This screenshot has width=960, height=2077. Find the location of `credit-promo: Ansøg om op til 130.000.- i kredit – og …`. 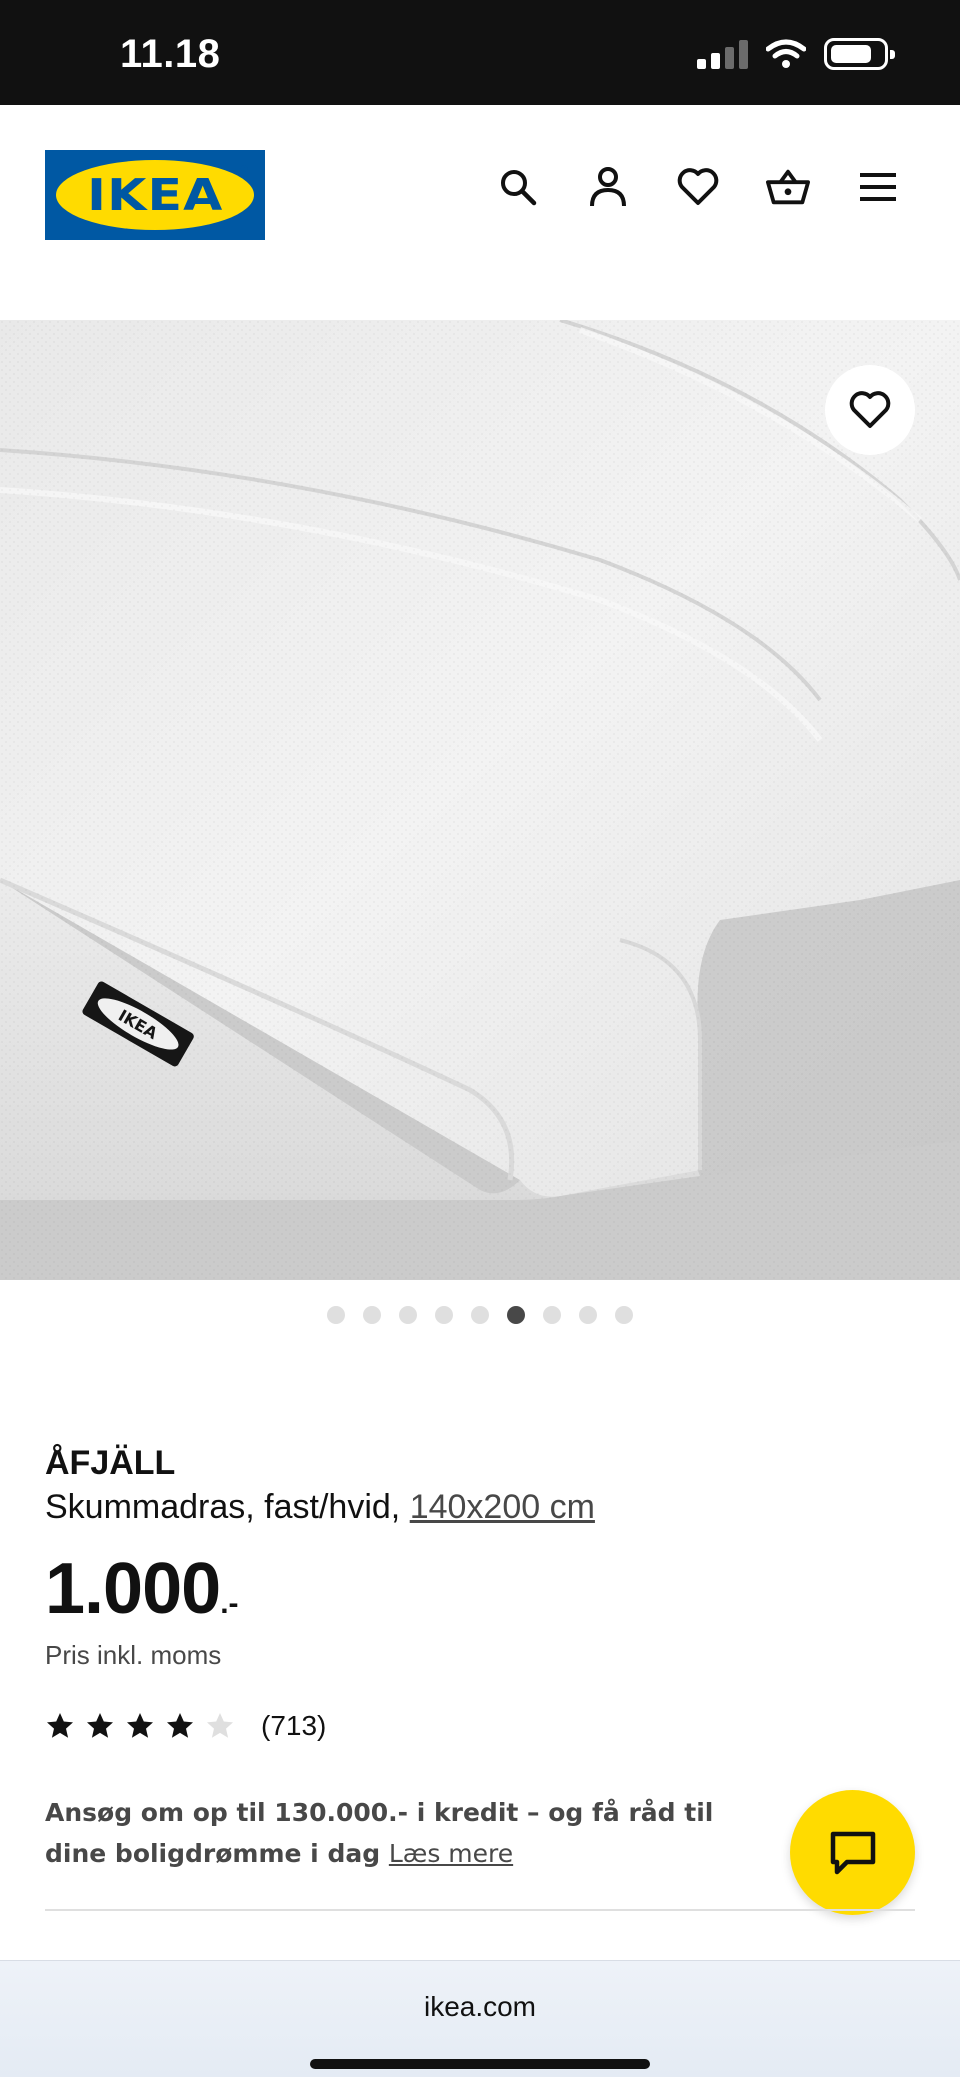

credit-promo: Ansøg om op til 130.000.- i kredit – og … is located at coordinates (405, 1833).